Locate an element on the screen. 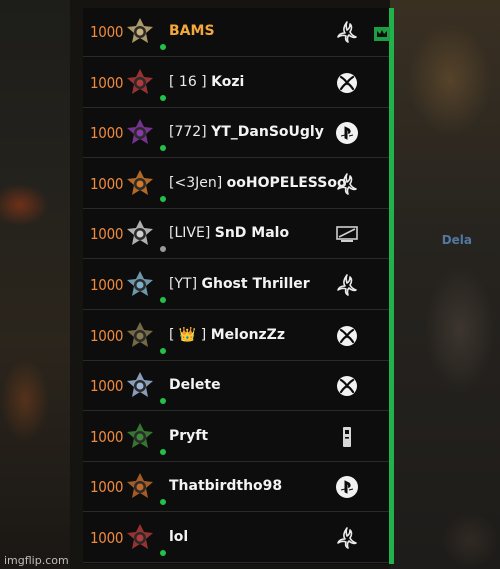  player-name: [ 16 ] Kozi is located at coordinates (206, 82).